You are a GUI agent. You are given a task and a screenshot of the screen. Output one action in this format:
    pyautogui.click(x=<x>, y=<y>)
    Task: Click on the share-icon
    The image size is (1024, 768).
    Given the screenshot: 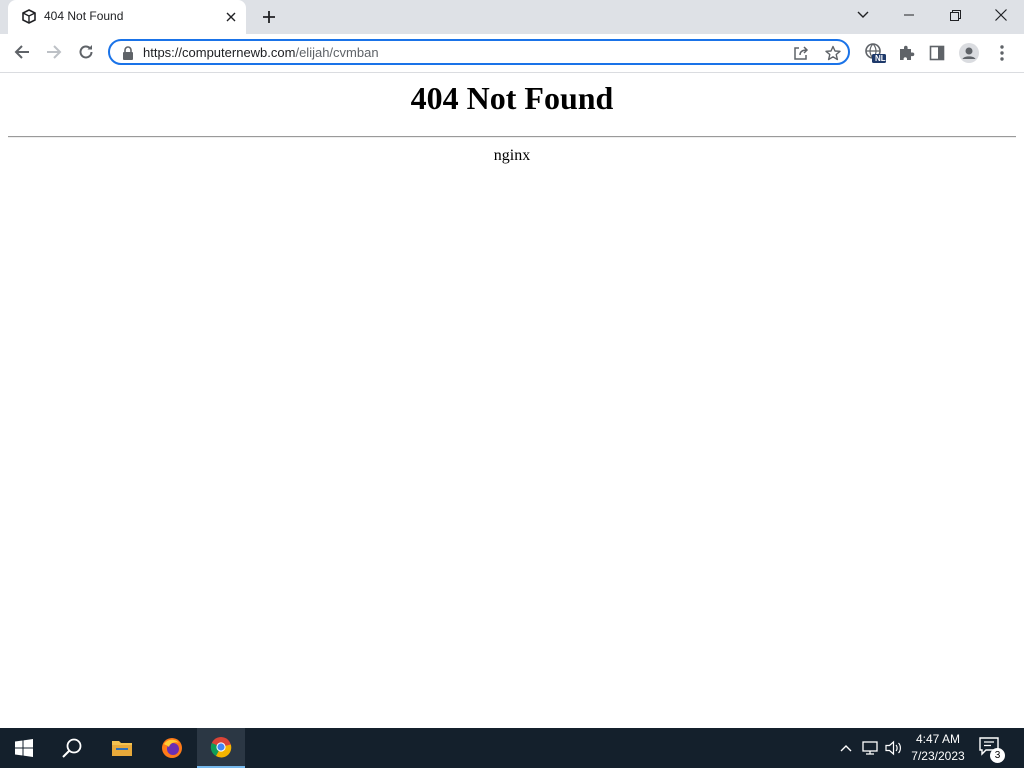 What is the action you would take?
    pyautogui.click(x=801, y=53)
    